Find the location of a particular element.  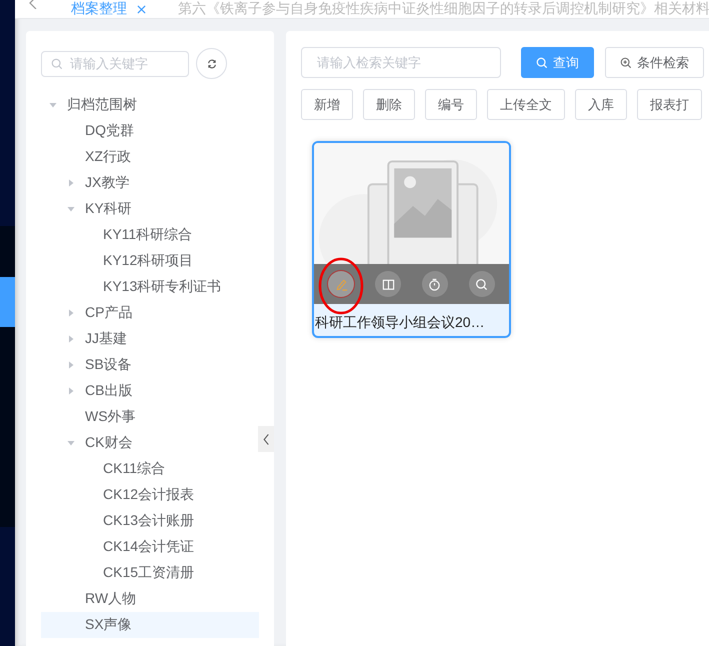

tree-node: RW人物 is located at coordinates (150, 599).